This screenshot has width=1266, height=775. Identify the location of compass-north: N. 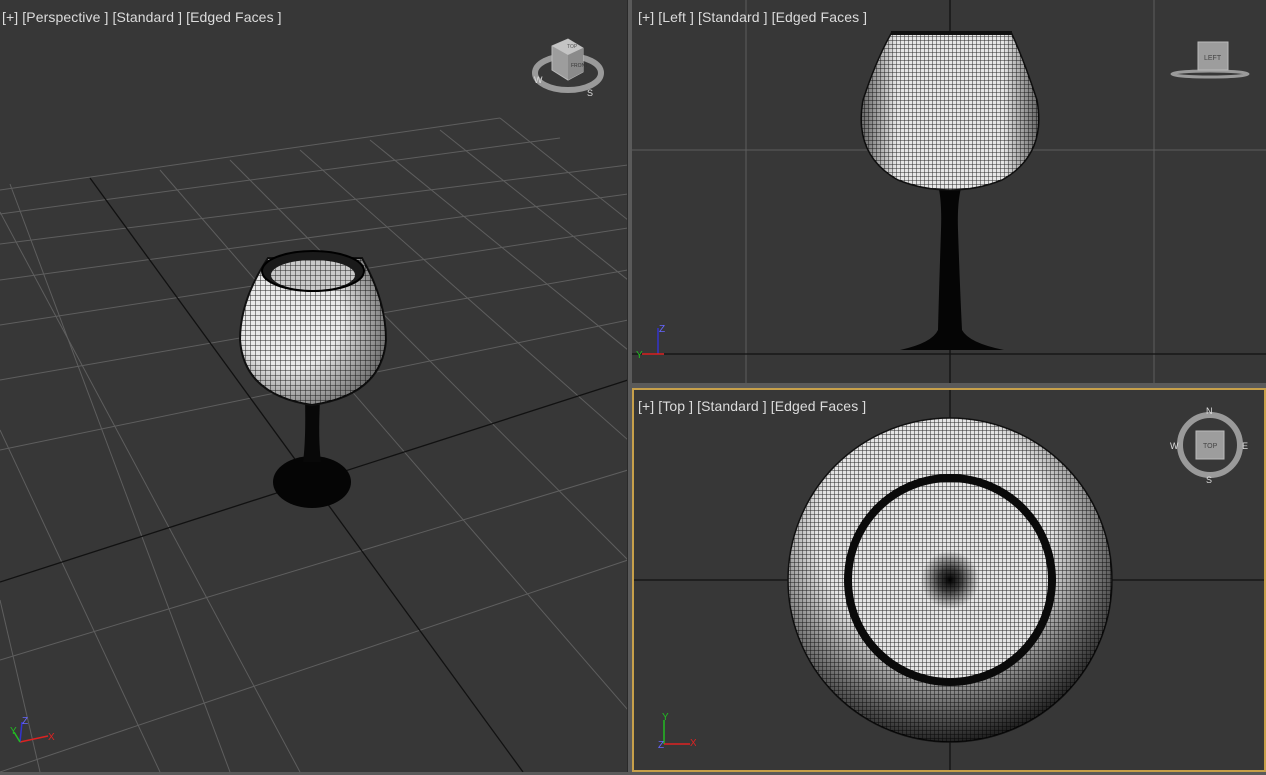
(1209, 411).